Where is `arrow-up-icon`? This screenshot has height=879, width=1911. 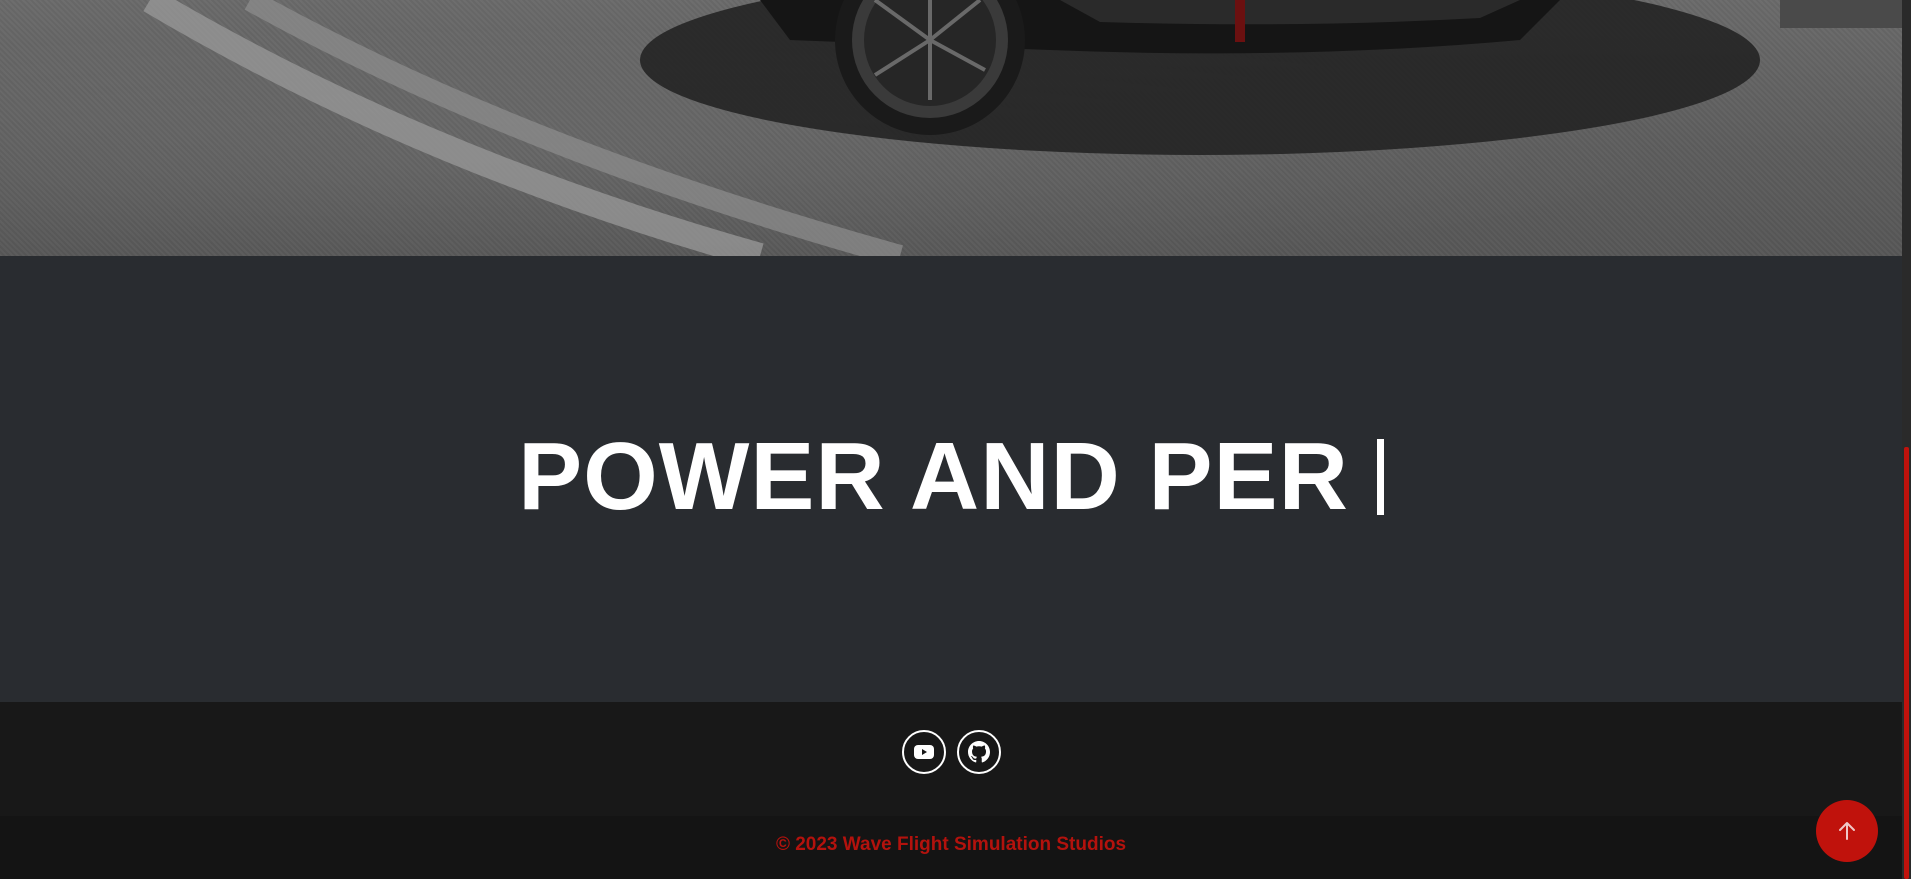 arrow-up-icon is located at coordinates (1847, 831).